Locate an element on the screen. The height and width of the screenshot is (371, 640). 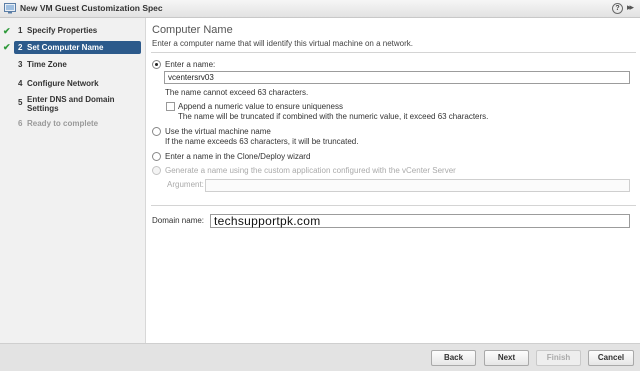
step-label: Enter DNS and Domain Settings is located at coordinates (71, 104).